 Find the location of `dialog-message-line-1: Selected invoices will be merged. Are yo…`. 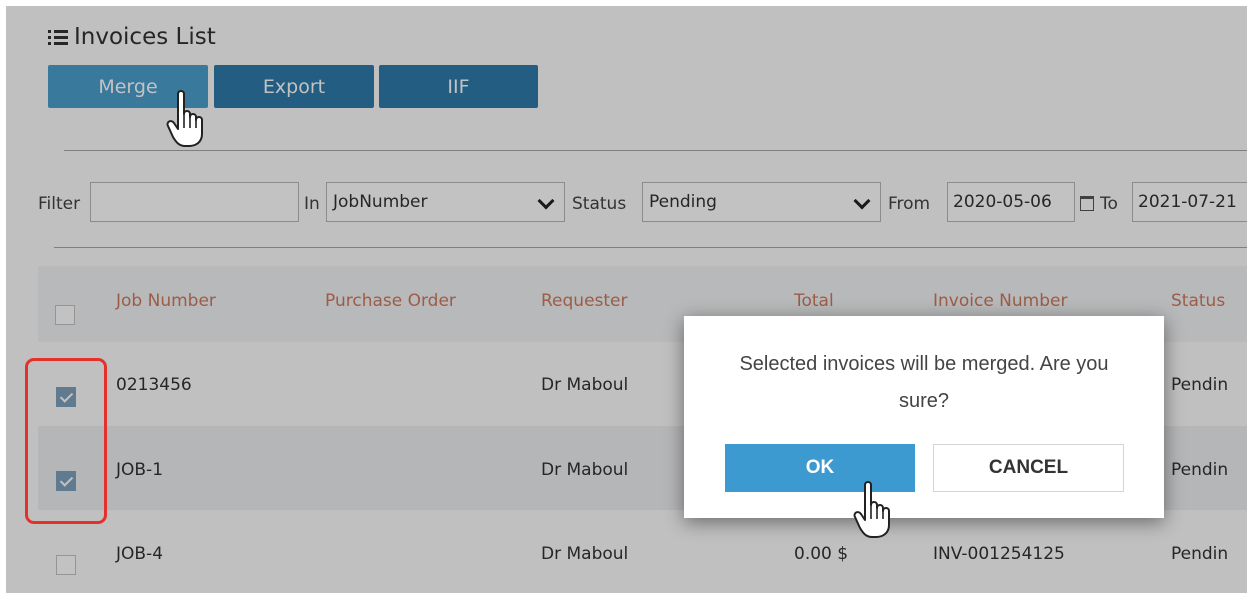

dialog-message-line-1: Selected invoices will be merged. Are yo… is located at coordinates (924, 364).